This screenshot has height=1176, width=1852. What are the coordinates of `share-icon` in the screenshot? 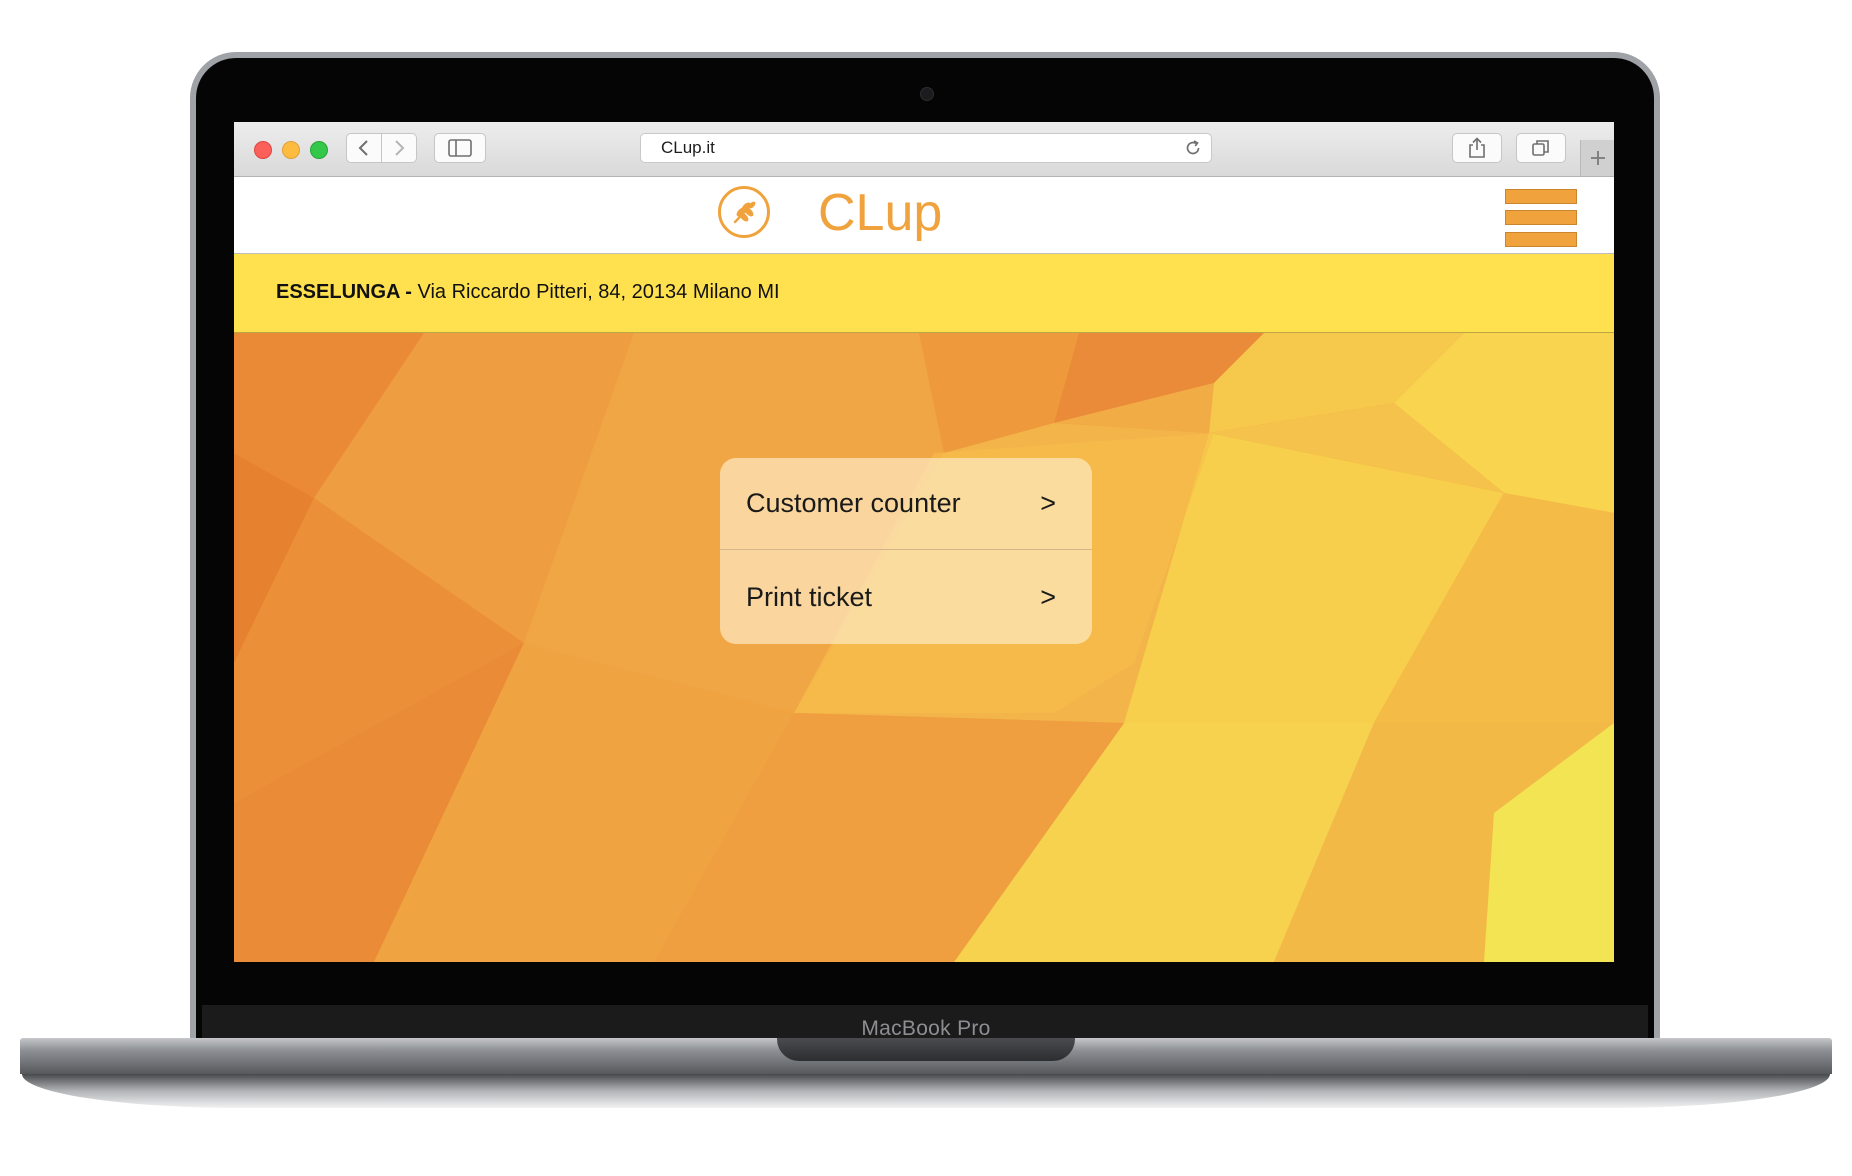 It's located at (1477, 147).